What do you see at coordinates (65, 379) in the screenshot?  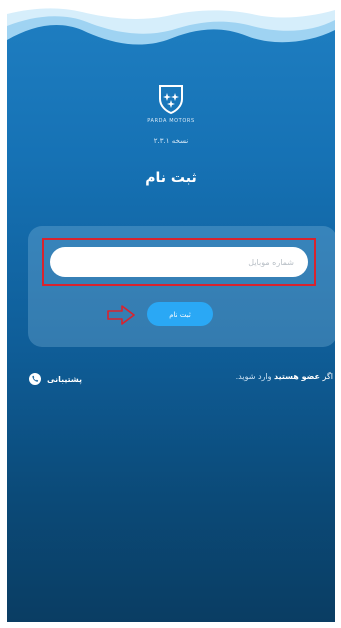 I see `support-label: پشتیبانی` at bounding box center [65, 379].